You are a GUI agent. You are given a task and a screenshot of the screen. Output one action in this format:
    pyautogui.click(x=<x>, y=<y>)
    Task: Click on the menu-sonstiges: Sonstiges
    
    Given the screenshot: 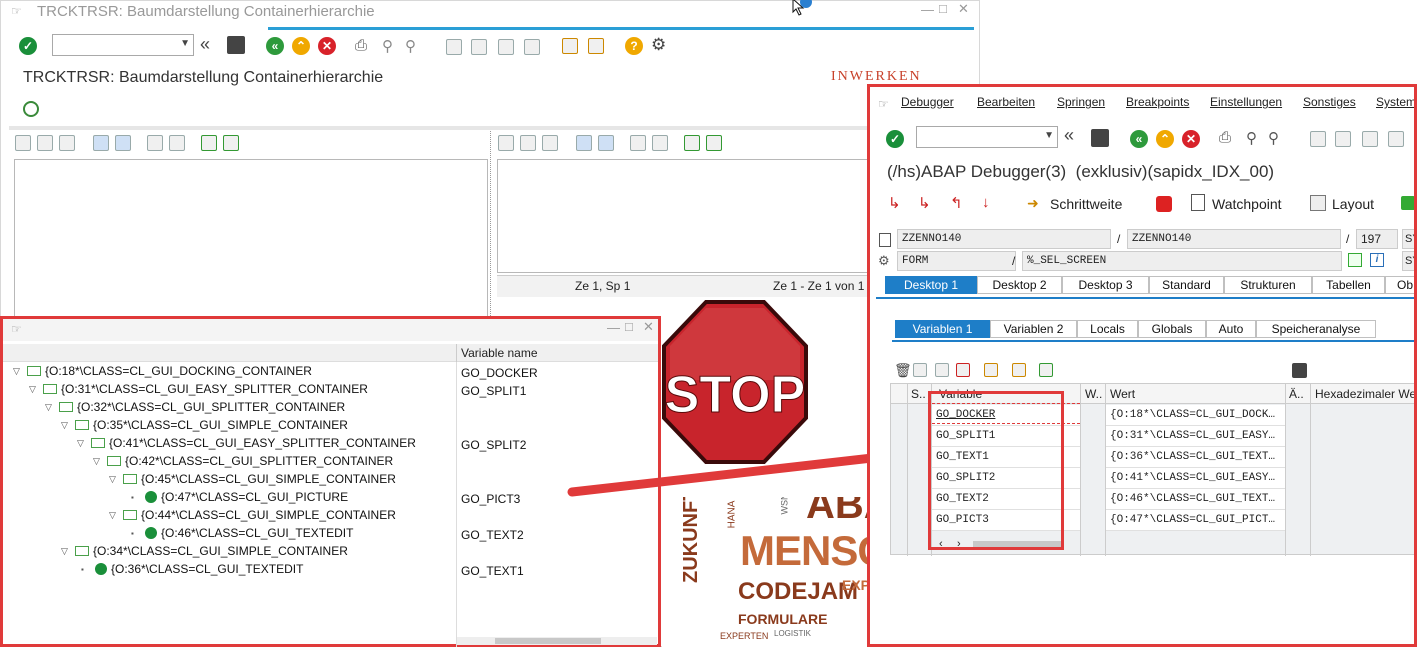 What is the action you would take?
    pyautogui.click(x=1329, y=102)
    